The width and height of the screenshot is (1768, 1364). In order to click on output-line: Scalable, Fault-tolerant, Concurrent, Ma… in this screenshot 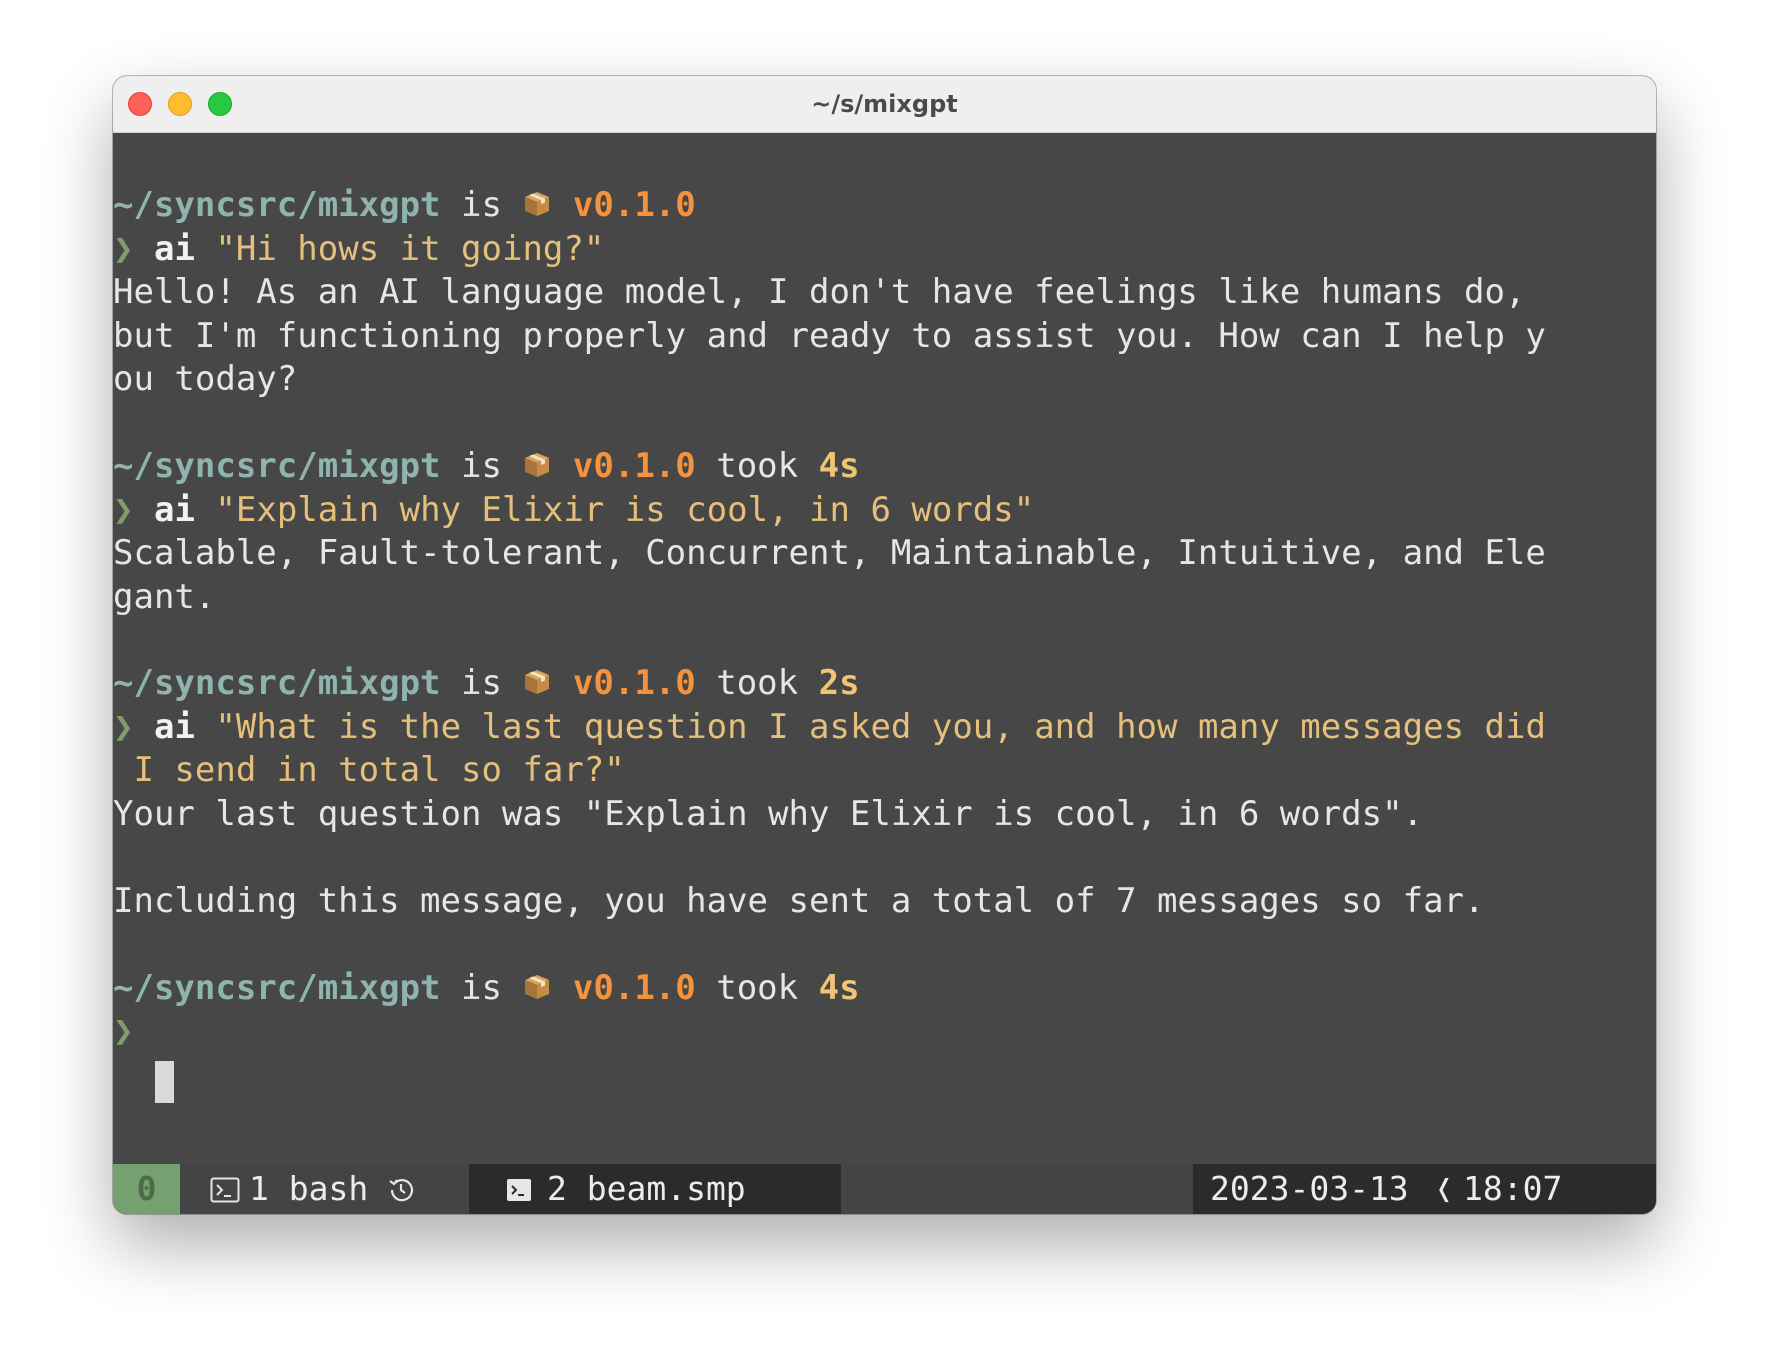, I will do `click(829, 553)`.